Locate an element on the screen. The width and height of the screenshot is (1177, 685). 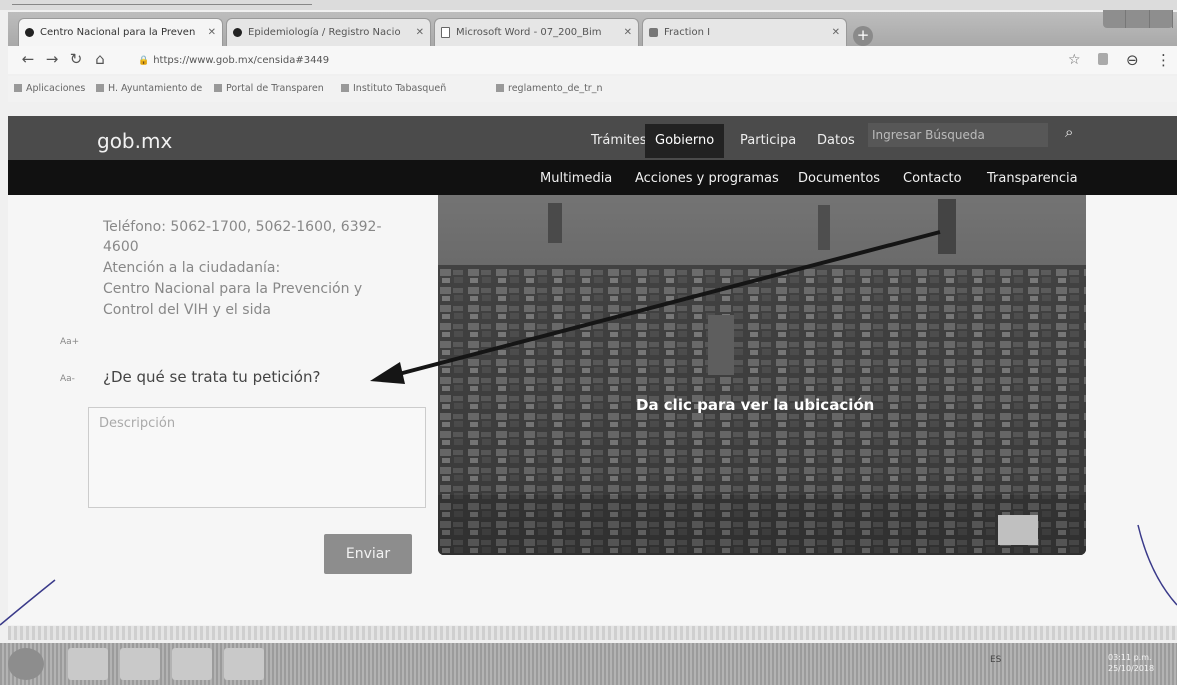
explorer-taskbar-icon is located at coordinates (140, 664).